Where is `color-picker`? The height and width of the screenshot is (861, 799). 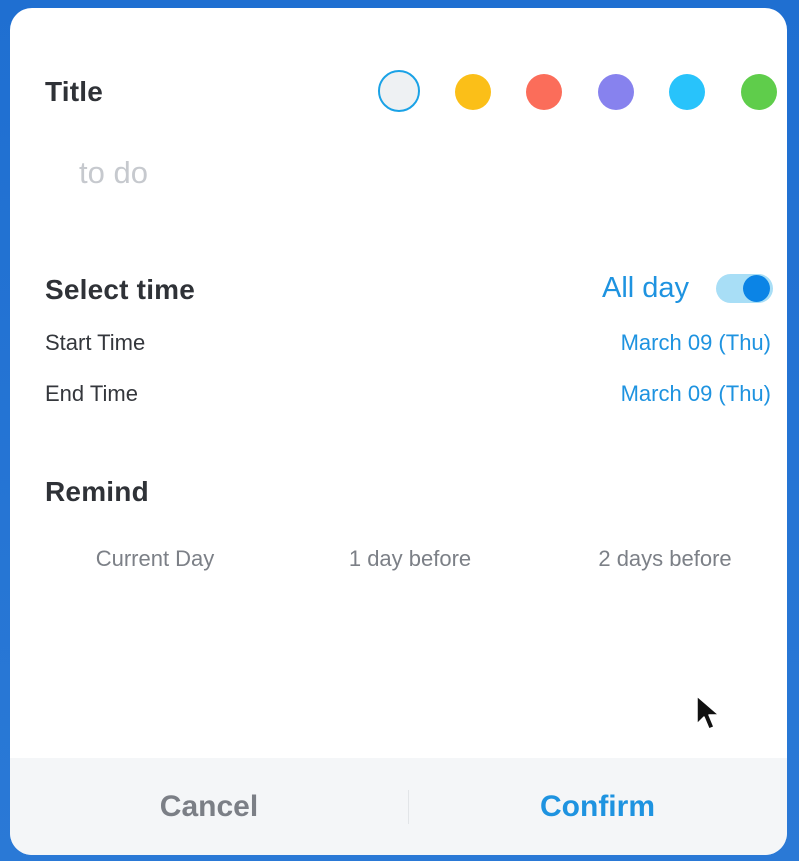
color-picker is located at coordinates (572, 93).